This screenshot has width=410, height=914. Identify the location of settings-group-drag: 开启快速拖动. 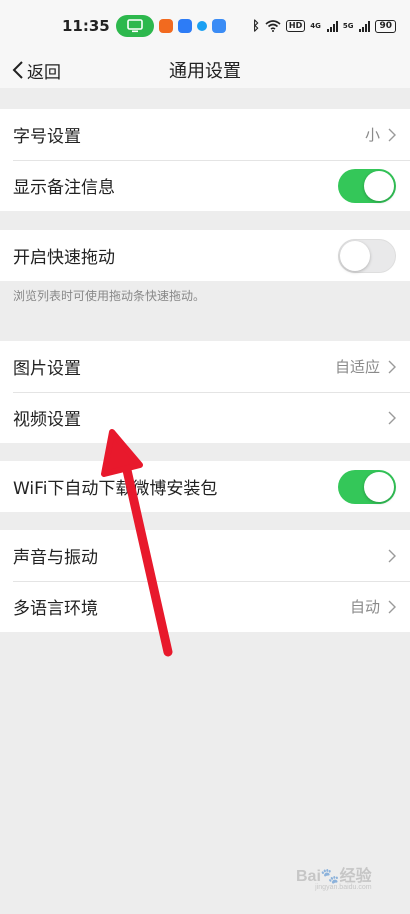
(205, 255).